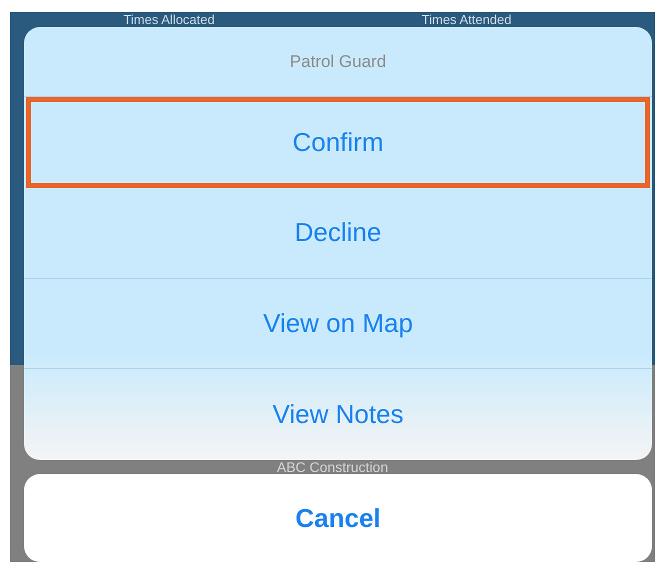  Describe the element at coordinates (338, 62) in the screenshot. I see `sheet-title: Patrol Guard` at that location.